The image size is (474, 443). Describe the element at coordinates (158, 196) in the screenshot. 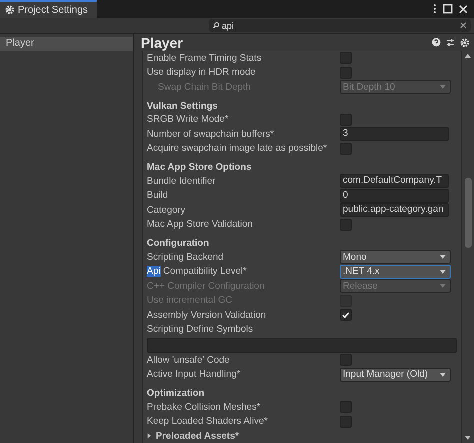

I see `setting-label: Build` at that location.